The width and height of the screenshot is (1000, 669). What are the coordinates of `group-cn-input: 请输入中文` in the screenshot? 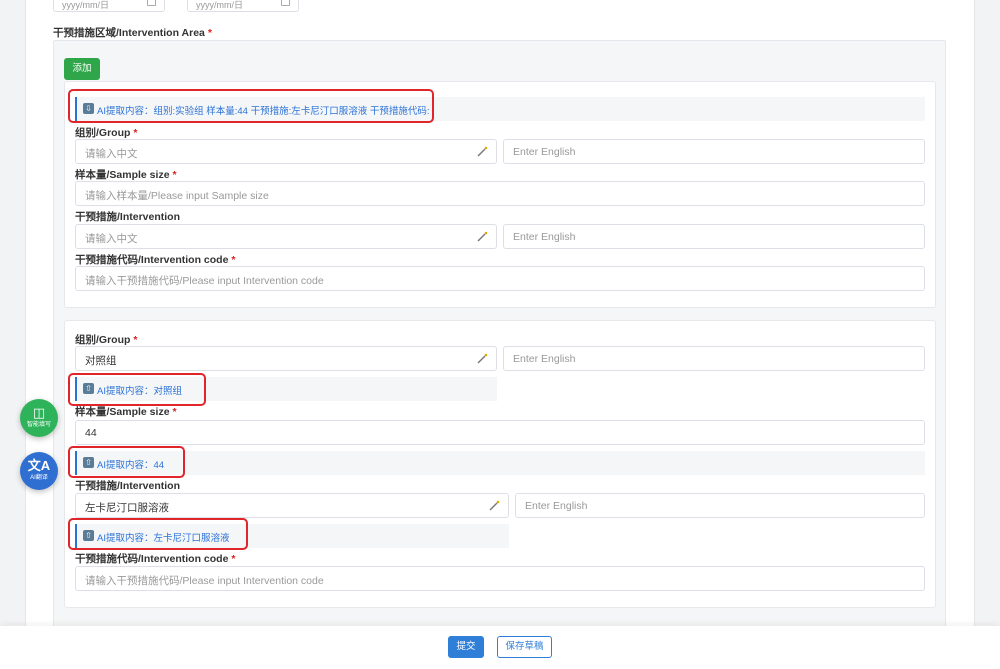 It's located at (286, 151).